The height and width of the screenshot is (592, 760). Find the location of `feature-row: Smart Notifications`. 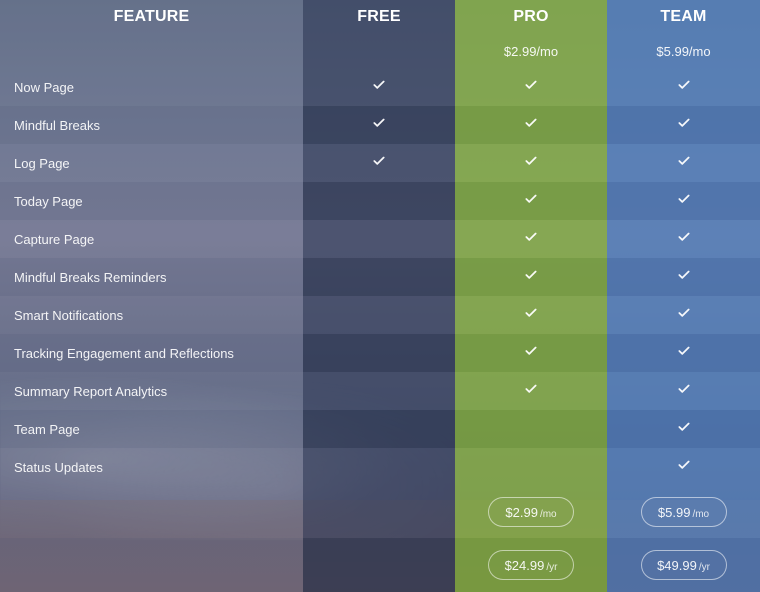

feature-row: Smart Notifications is located at coordinates (380, 315).